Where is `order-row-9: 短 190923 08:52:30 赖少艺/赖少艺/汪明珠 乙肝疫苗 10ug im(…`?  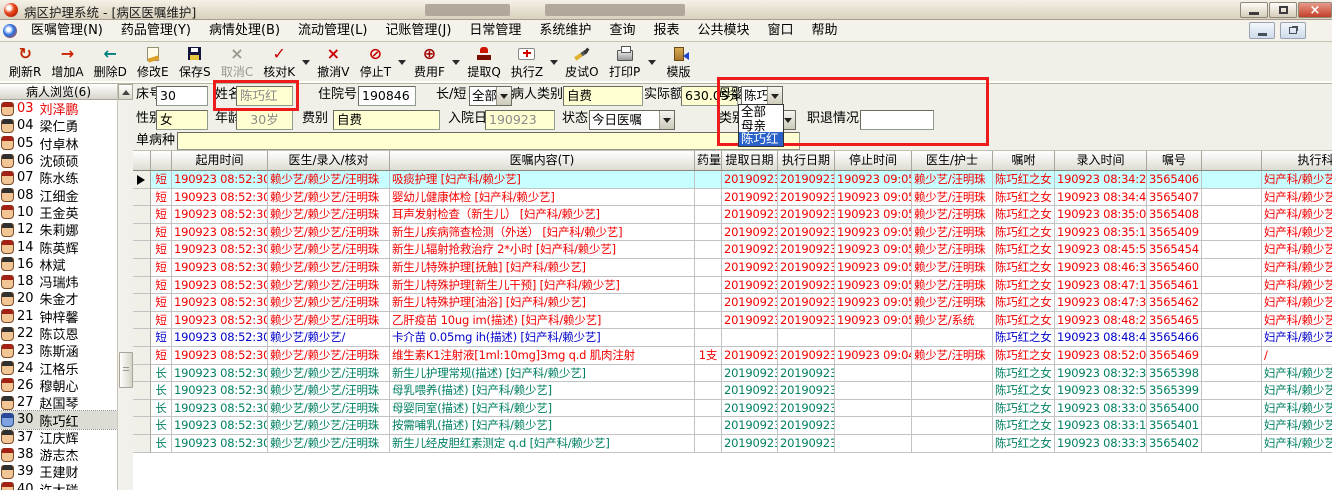 order-row-9: 短 190923 08:52:30 赖少艺/赖少艺/汪明珠 乙肝疫苗 10ug im(… is located at coordinates (732, 320).